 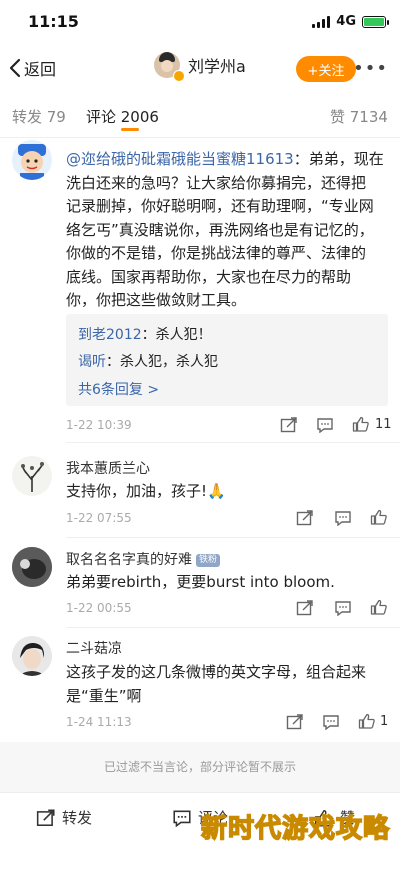 What do you see at coordinates (180, 159) in the screenshot?
I see `mention-link: @迩给硪的砒霜硪能当蜜糖11613` at bounding box center [180, 159].